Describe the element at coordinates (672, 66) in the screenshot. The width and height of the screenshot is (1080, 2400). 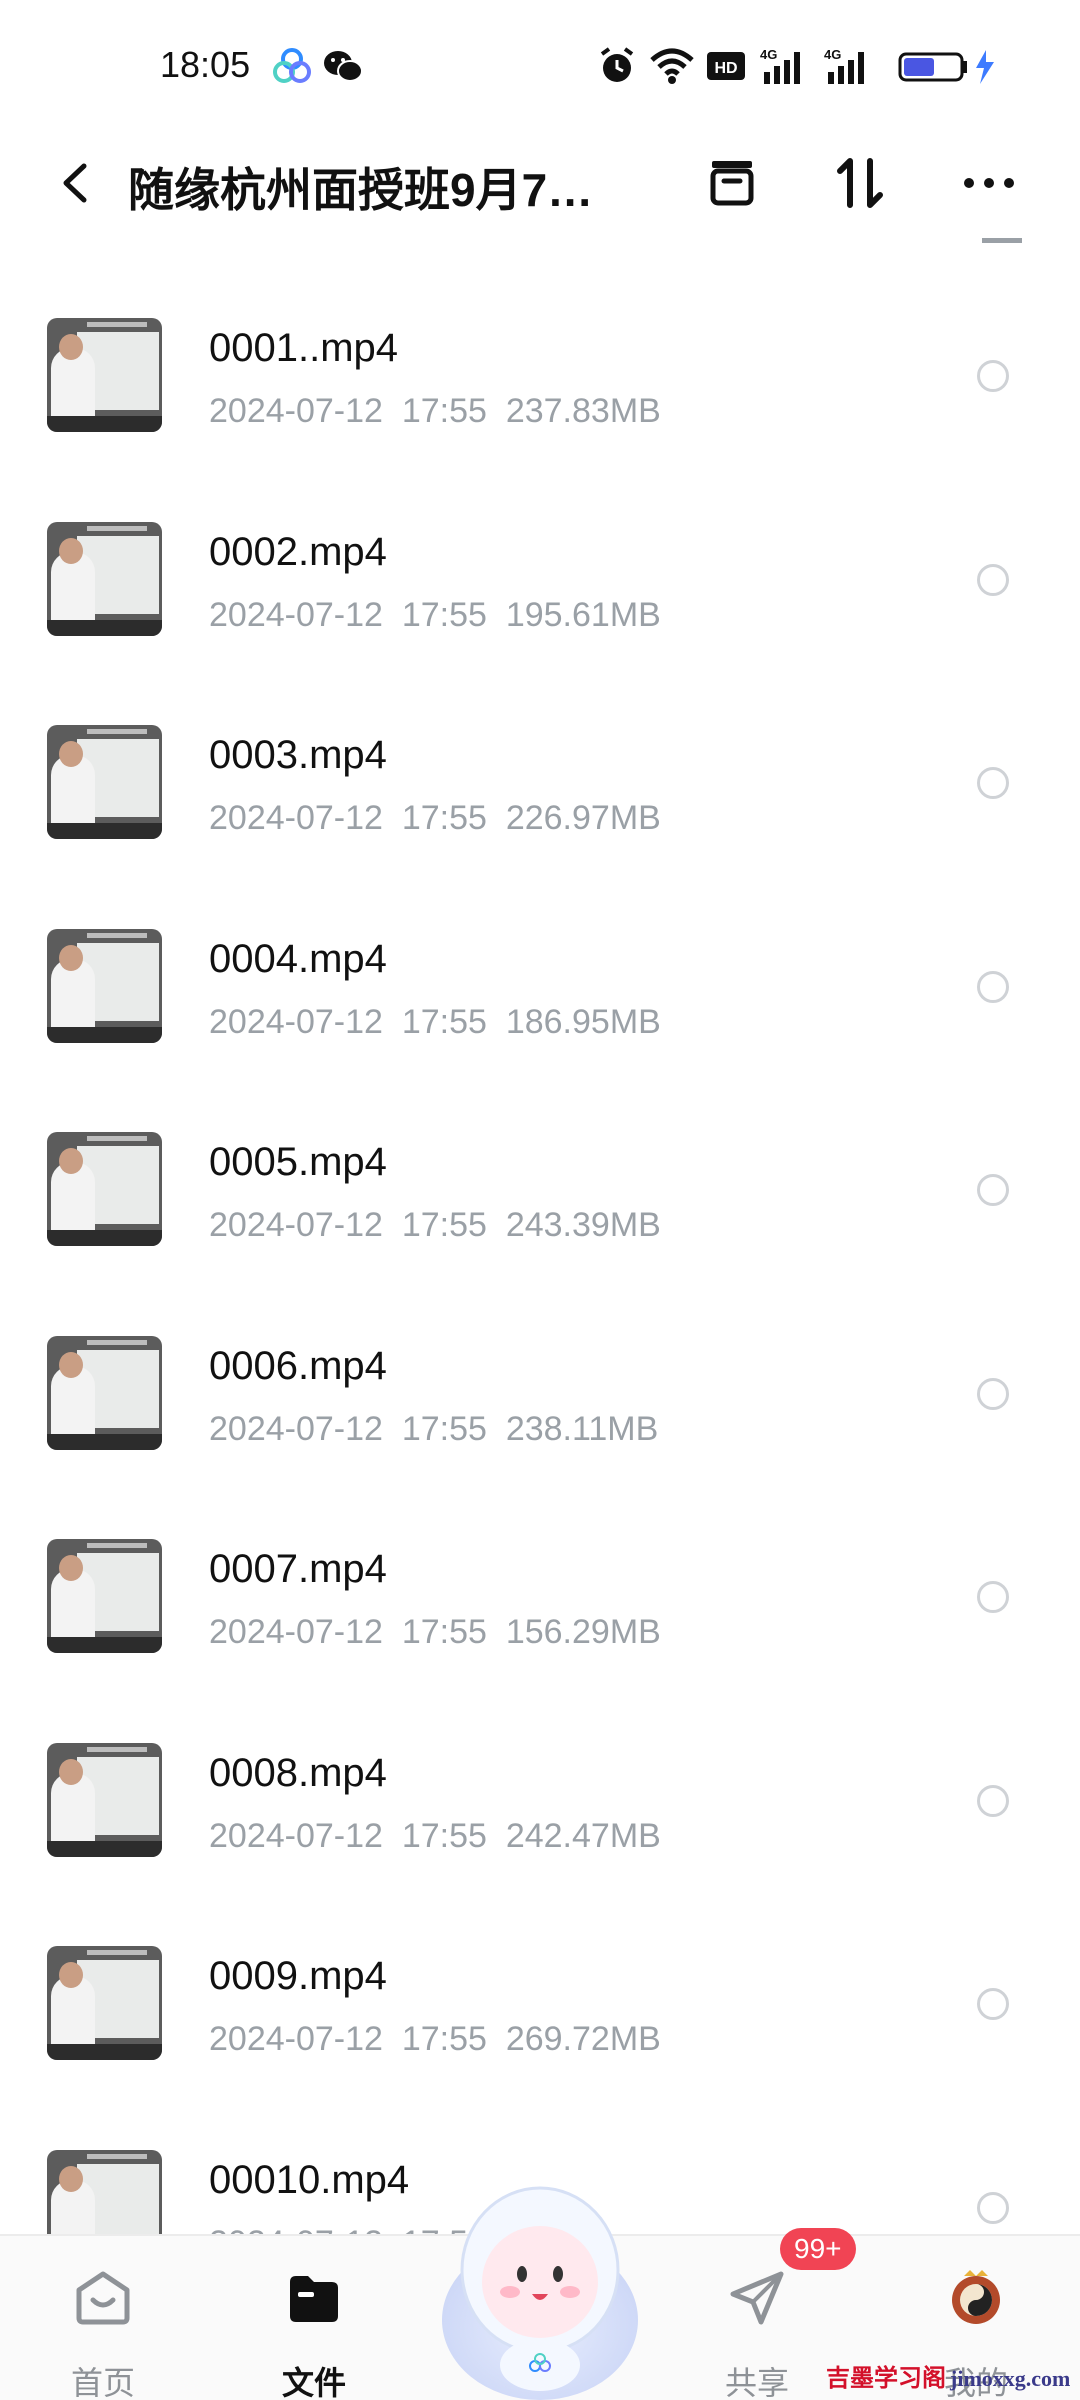
I see `wifi-icon` at that location.